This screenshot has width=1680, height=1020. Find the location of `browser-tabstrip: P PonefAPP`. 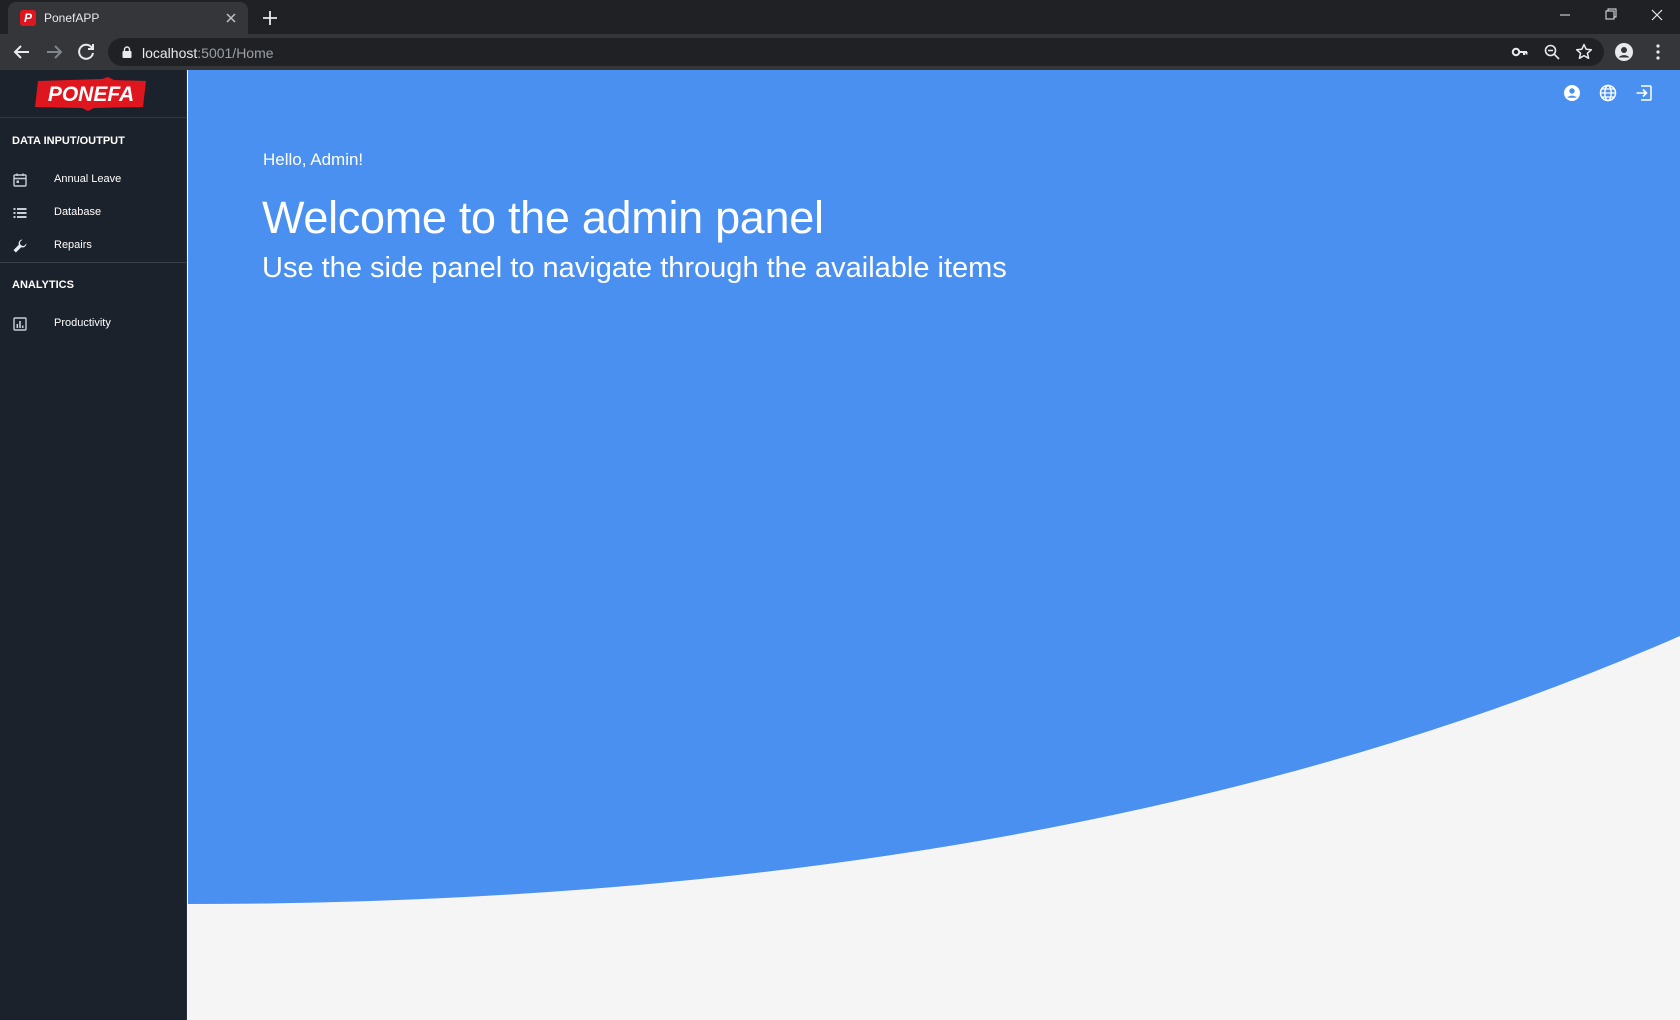

browser-tabstrip: P PonefAPP is located at coordinates (840, 17).